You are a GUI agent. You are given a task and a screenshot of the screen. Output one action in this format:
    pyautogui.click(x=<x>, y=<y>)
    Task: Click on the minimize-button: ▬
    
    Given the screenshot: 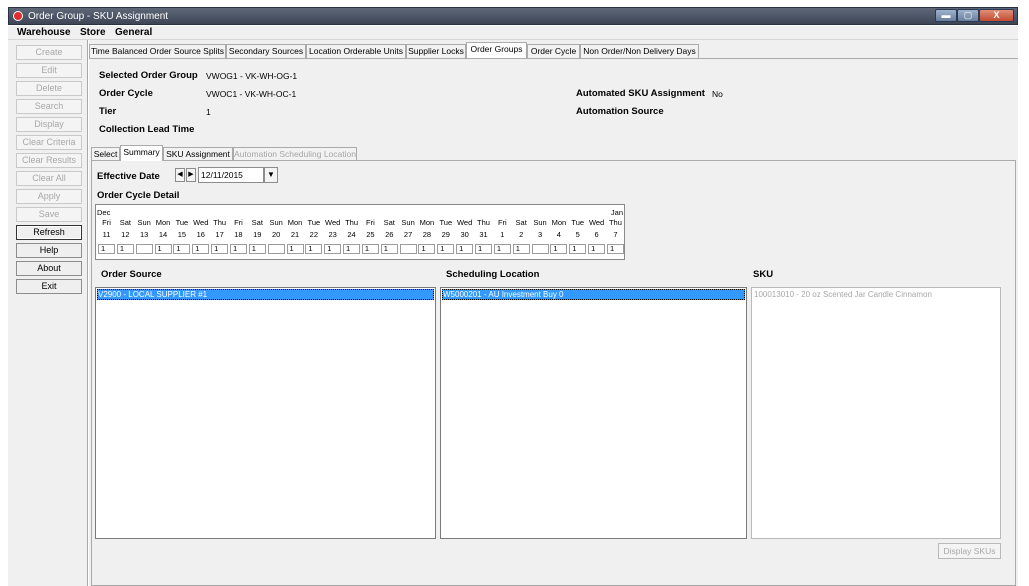 What is the action you would take?
    pyautogui.click(x=946, y=15)
    